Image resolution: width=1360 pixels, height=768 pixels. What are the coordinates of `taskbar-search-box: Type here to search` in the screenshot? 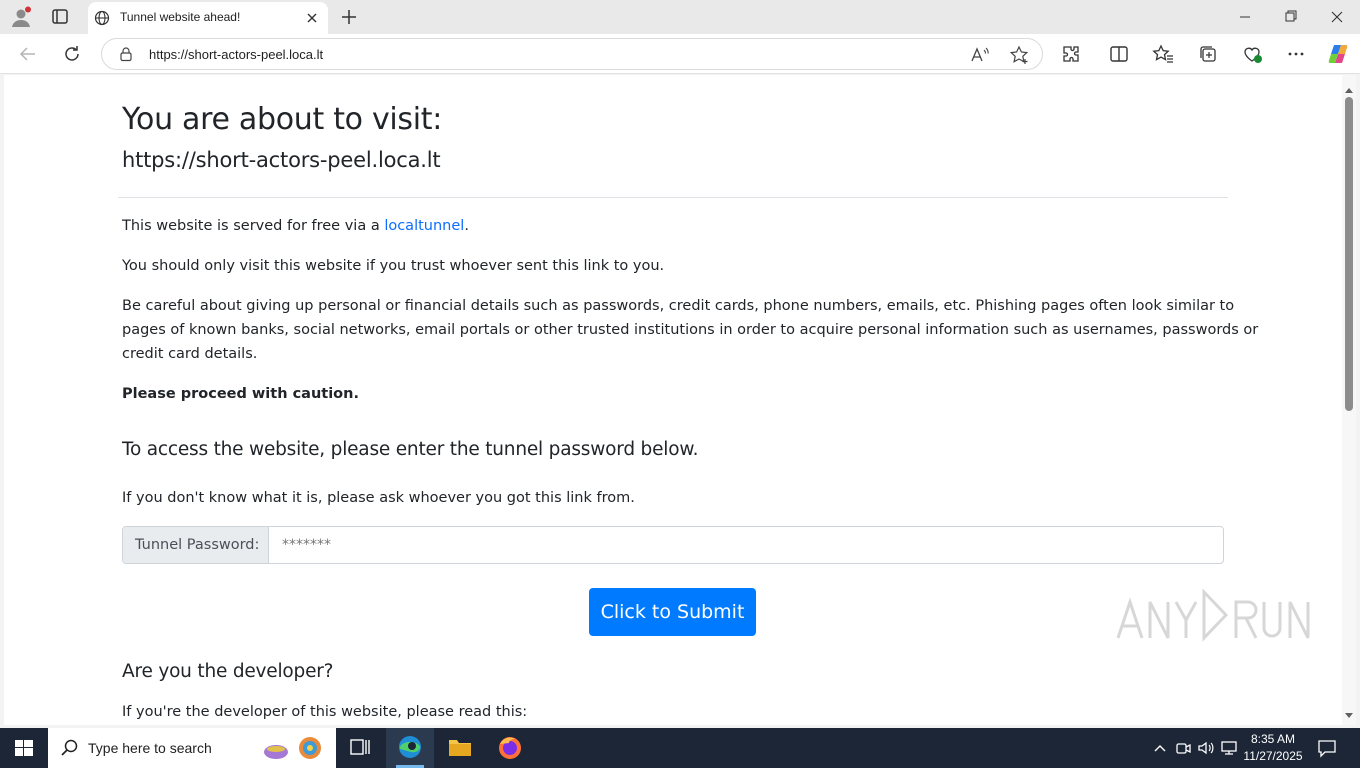 It's located at (192, 748).